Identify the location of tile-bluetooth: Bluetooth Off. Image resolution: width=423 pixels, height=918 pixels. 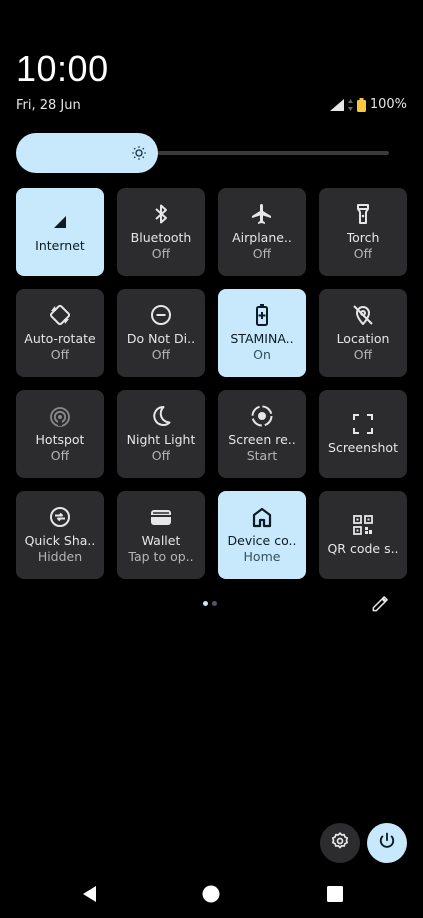
(161, 232).